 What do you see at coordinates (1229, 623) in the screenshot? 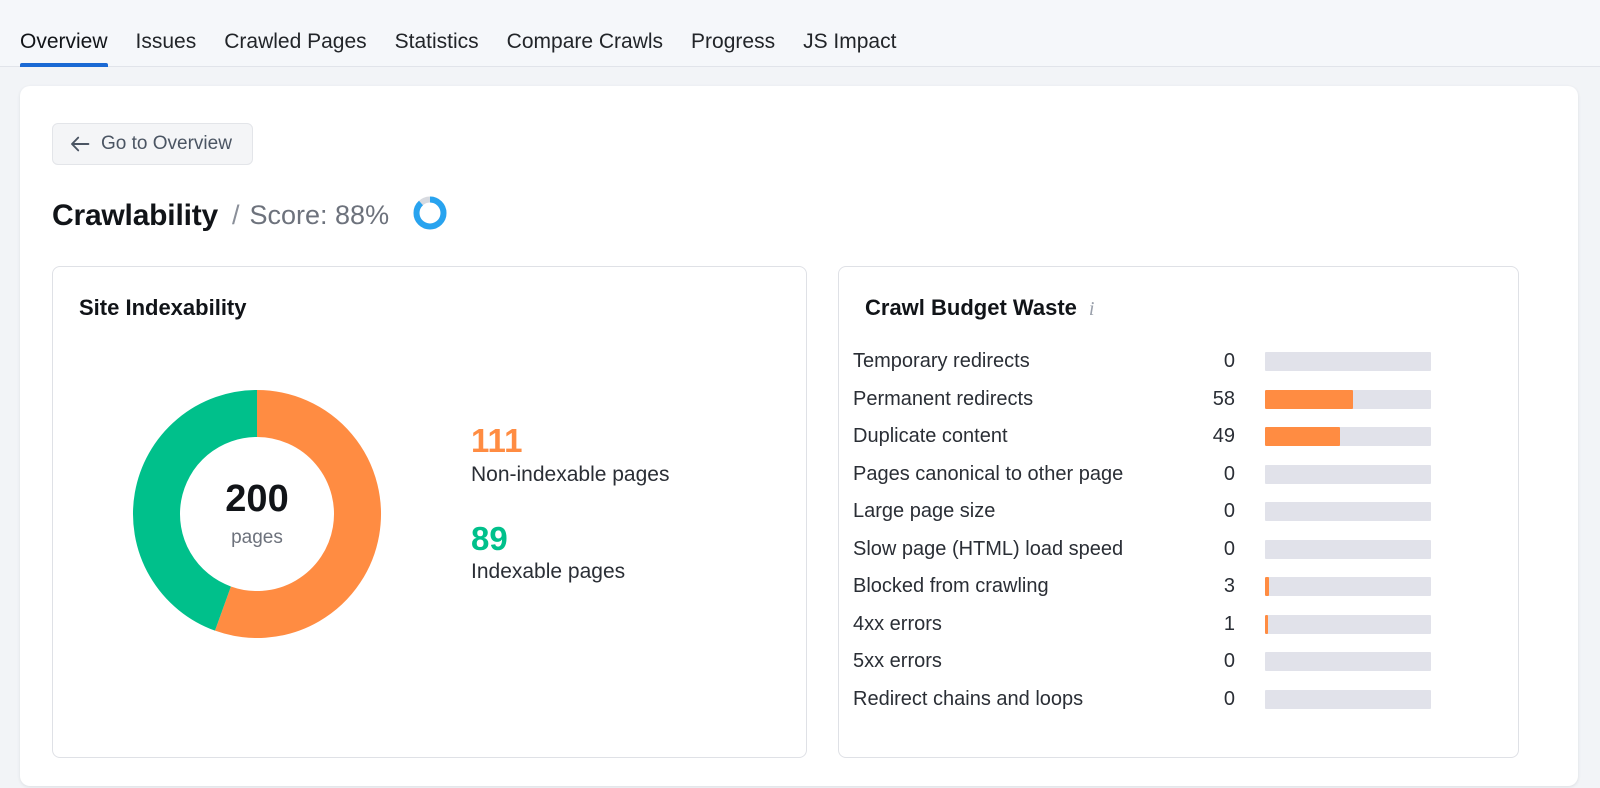
I see `waste-row-value: 1` at bounding box center [1229, 623].